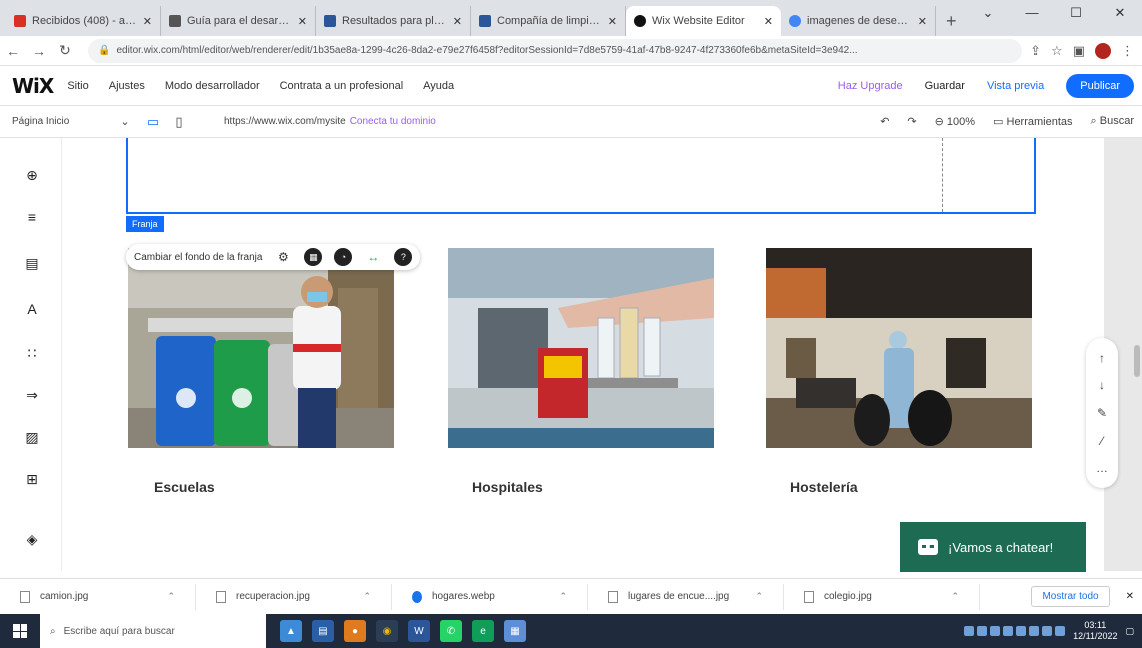 The height and width of the screenshot is (648, 1142). I want to click on browser-tab: Compañía de limpiez... ✕, so click(548, 21).